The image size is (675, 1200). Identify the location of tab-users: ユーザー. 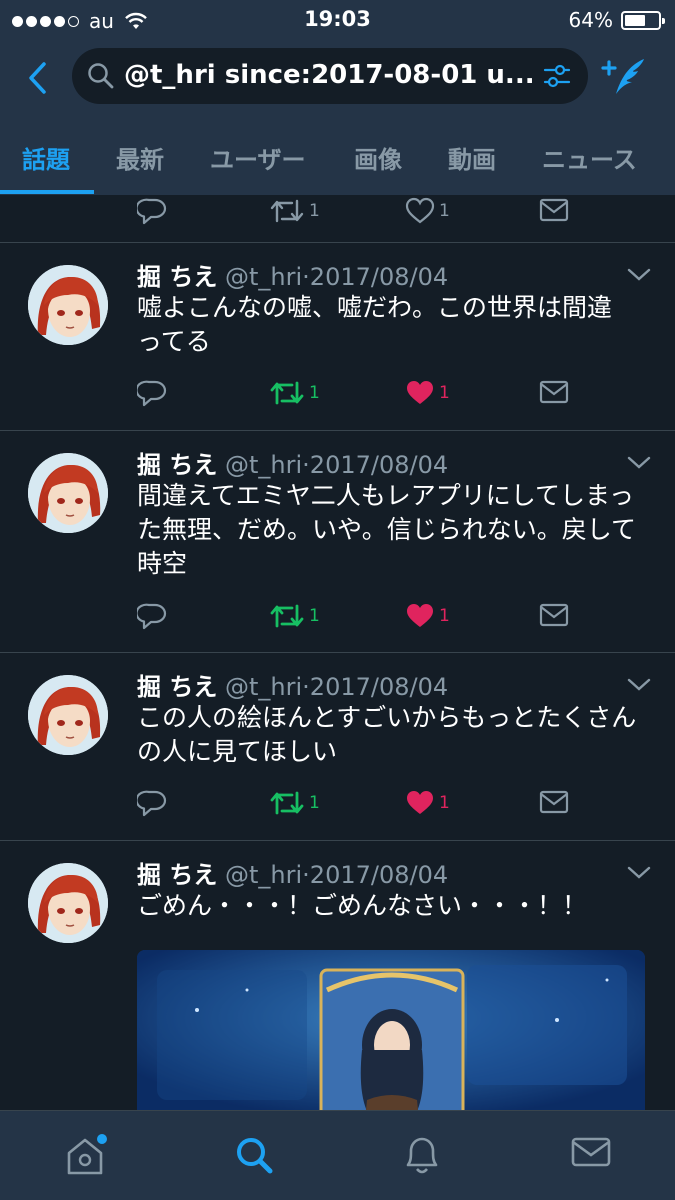
(258, 157).